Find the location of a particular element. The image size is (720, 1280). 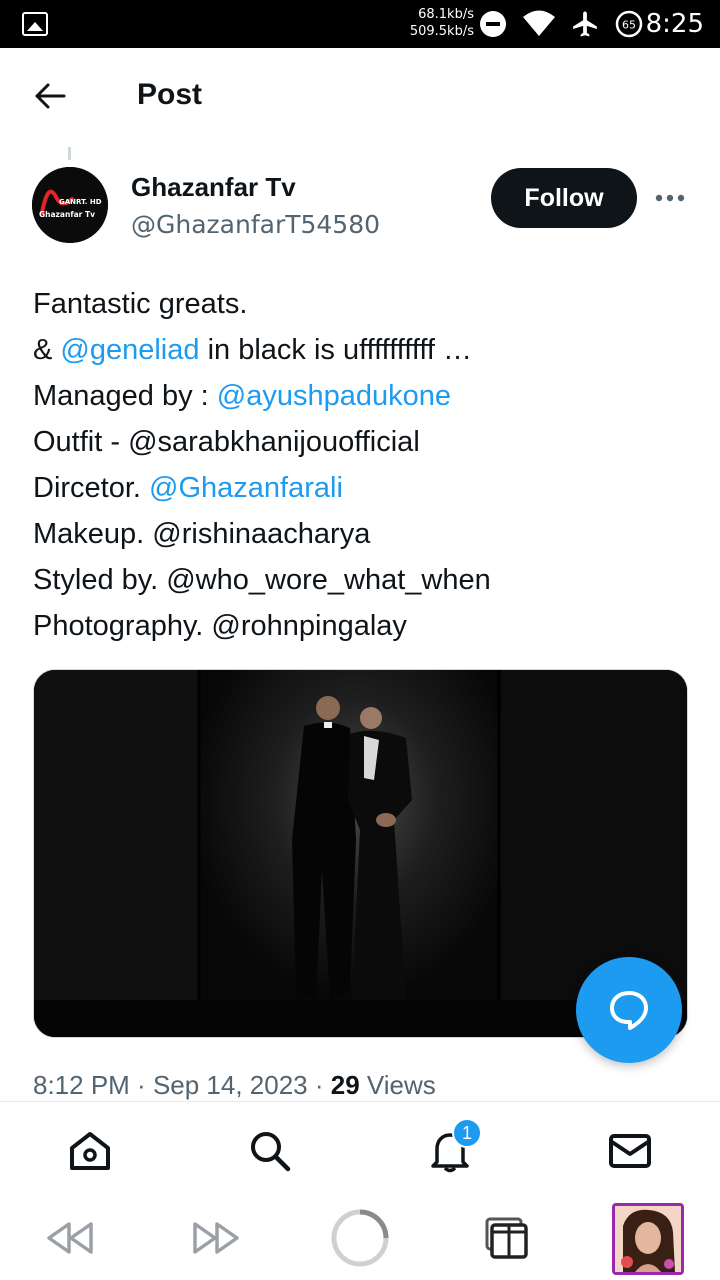

tweet-line: Photography. @rohnpingalay is located at coordinates (363, 626).